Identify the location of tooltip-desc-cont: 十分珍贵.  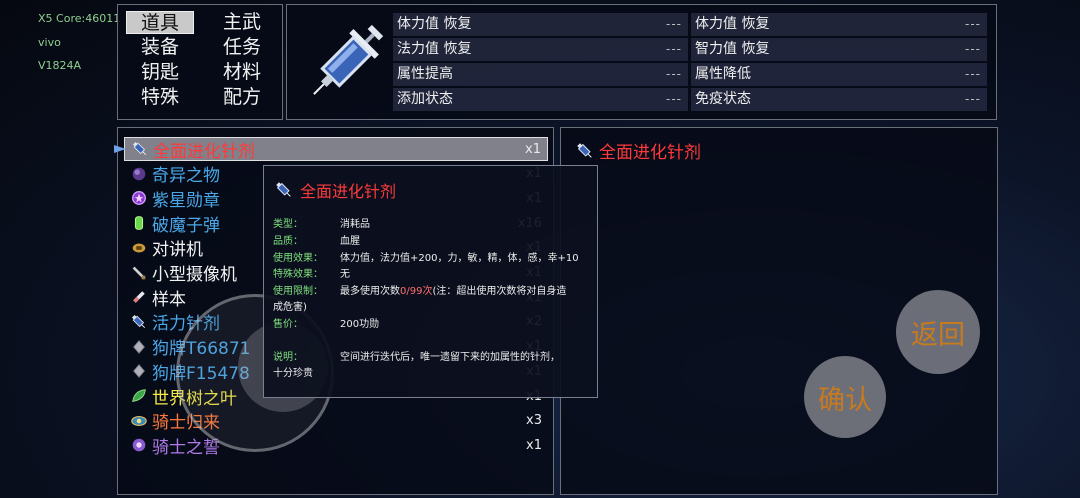
(293, 373).